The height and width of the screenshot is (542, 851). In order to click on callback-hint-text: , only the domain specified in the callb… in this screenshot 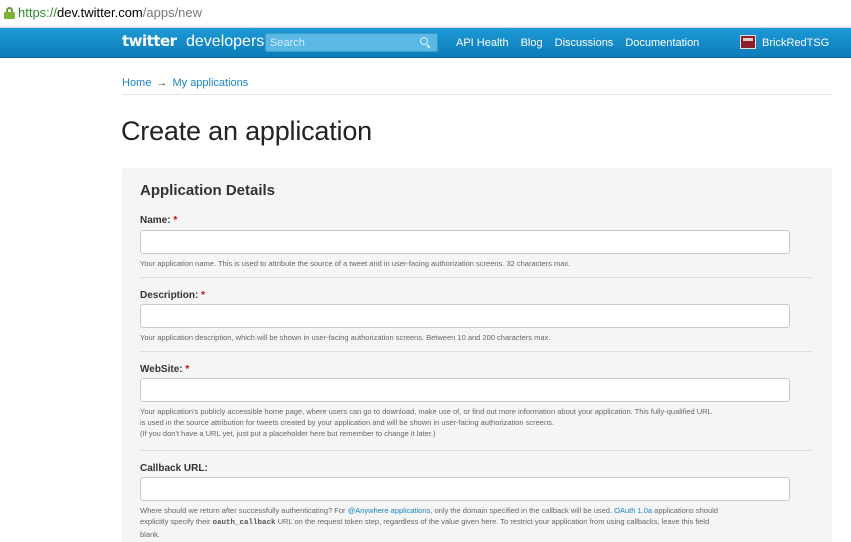, I will do `click(522, 510)`.